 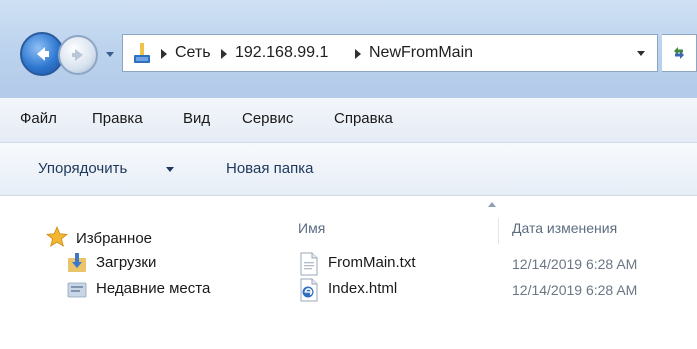 I want to click on menu-file: Файл, so click(x=38, y=118).